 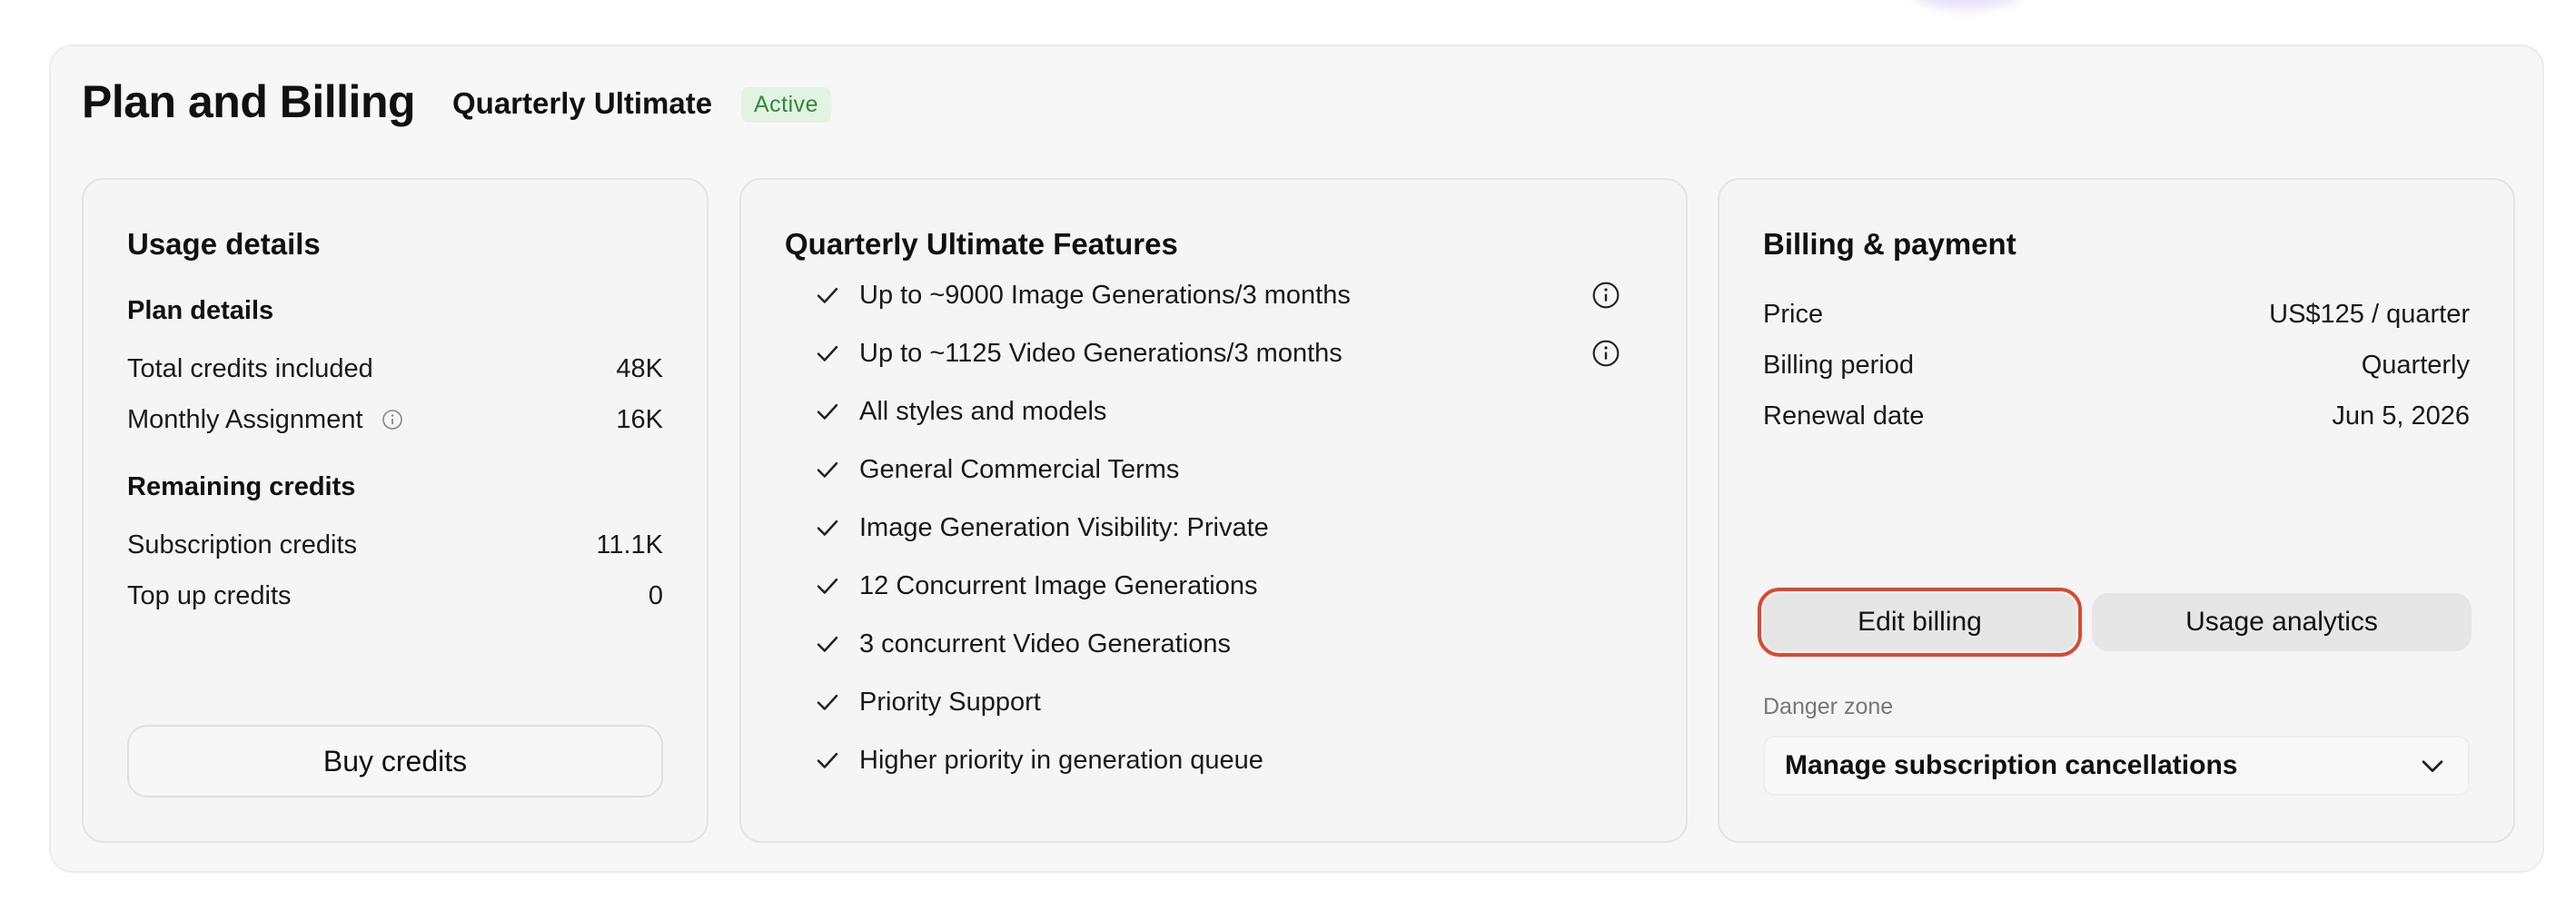 What do you see at coordinates (241, 486) in the screenshot?
I see `remaining-credits-heading: Remaining credits` at bounding box center [241, 486].